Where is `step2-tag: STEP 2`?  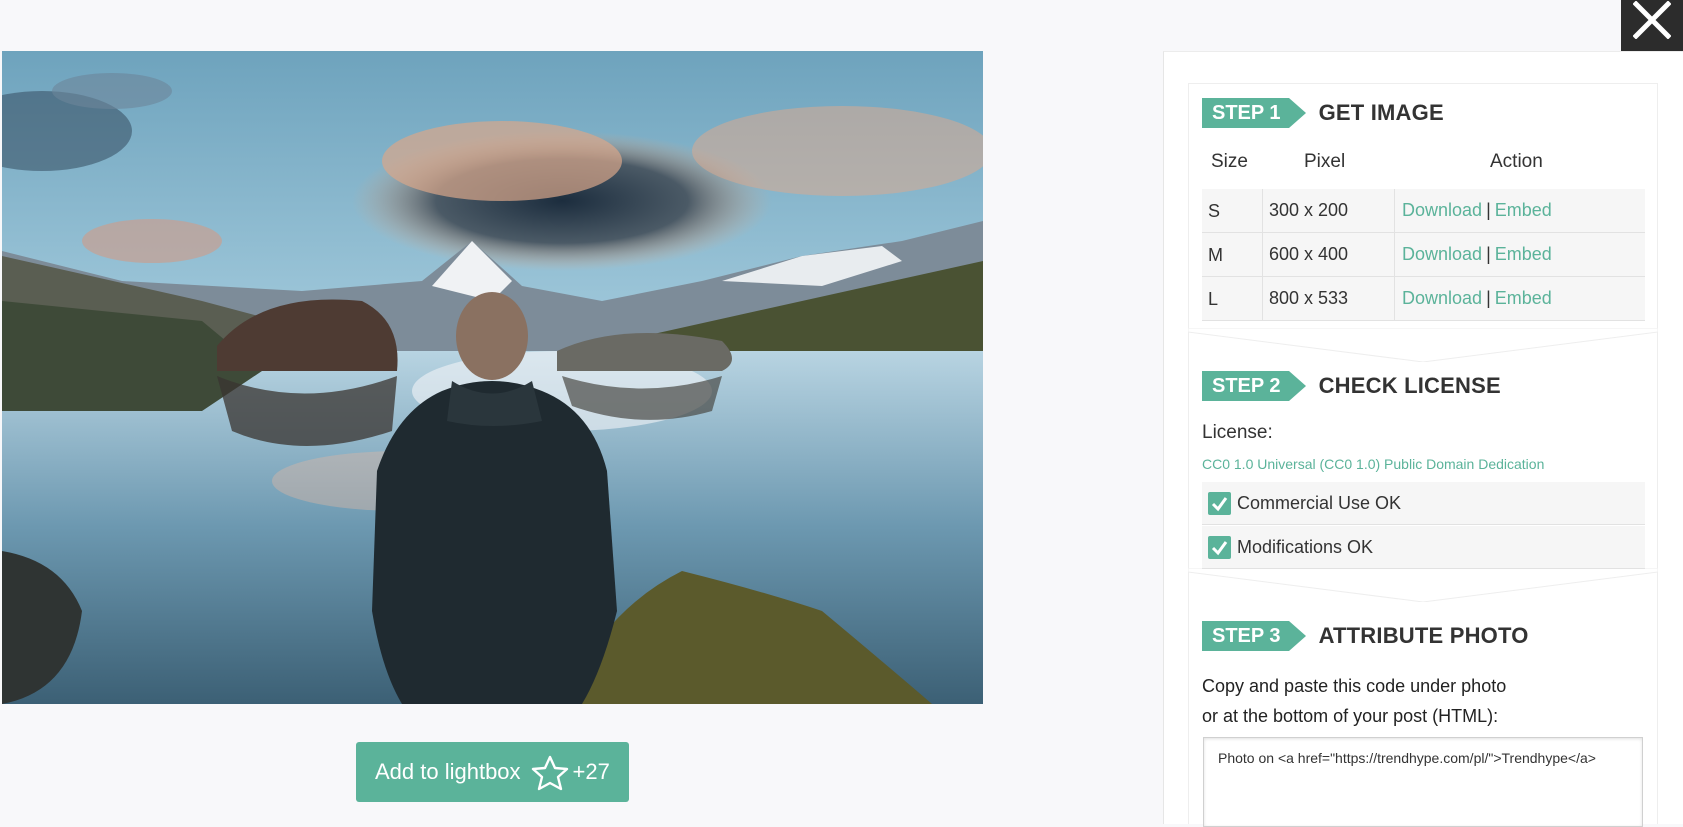 step2-tag: STEP 2 is located at coordinates (1254, 386).